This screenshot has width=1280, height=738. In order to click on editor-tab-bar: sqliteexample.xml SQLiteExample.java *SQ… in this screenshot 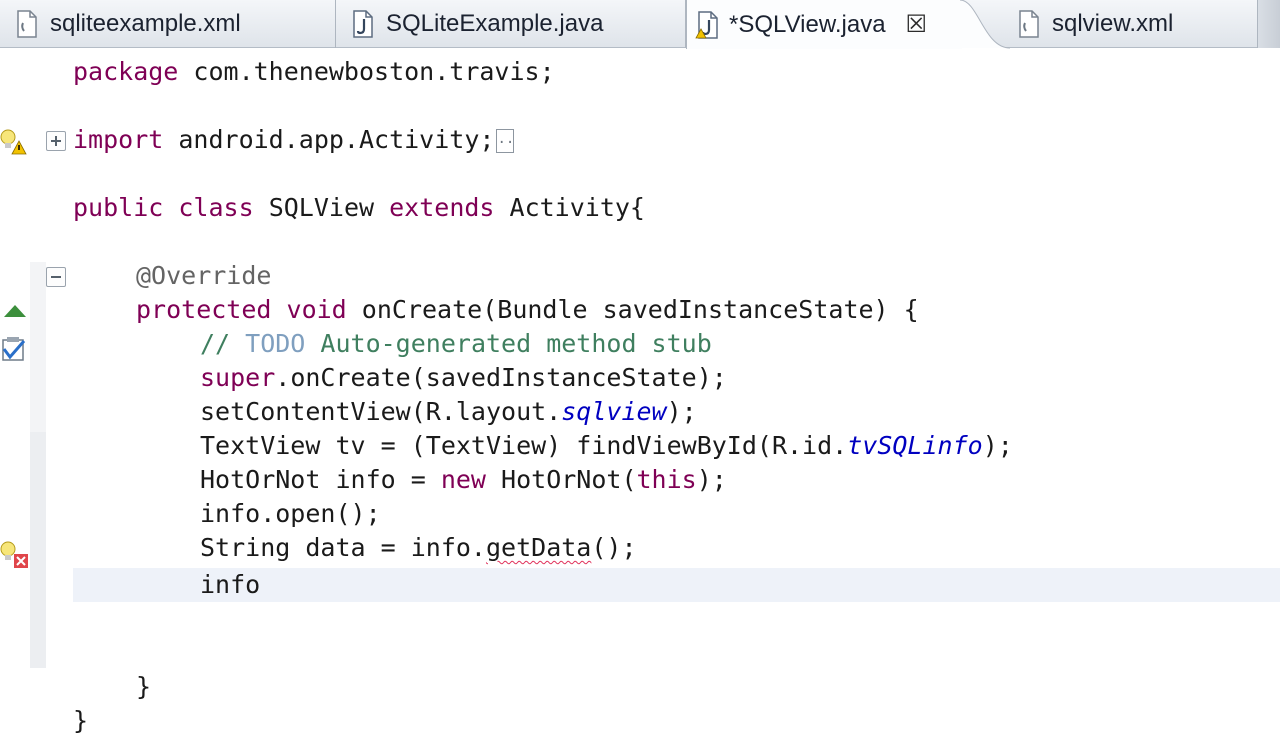, I will do `click(640, 24)`.